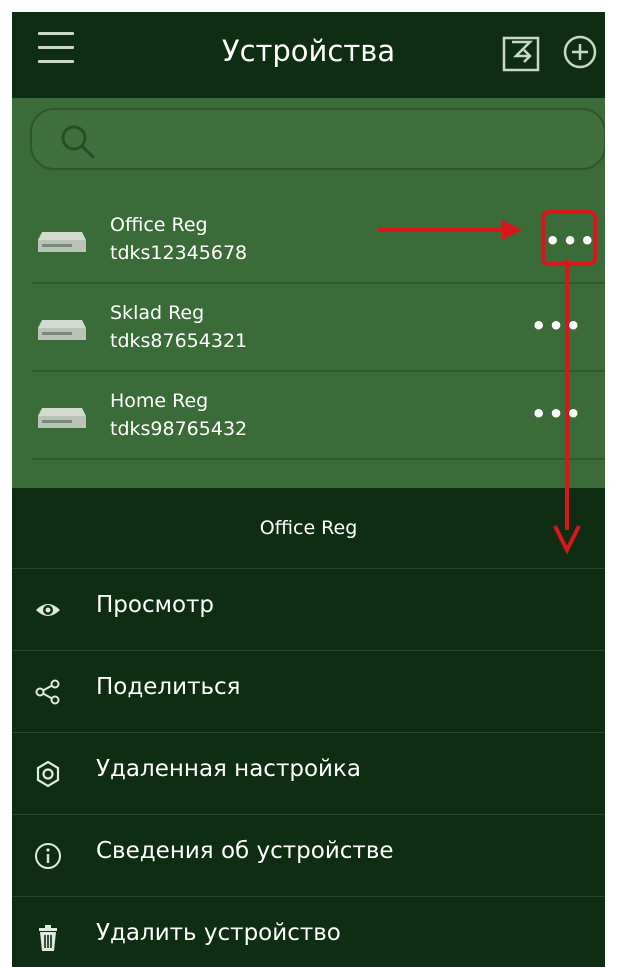  Describe the element at coordinates (228, 769) in the screenshot. I see `menu-item-label: Удаленная настройка` at that location.